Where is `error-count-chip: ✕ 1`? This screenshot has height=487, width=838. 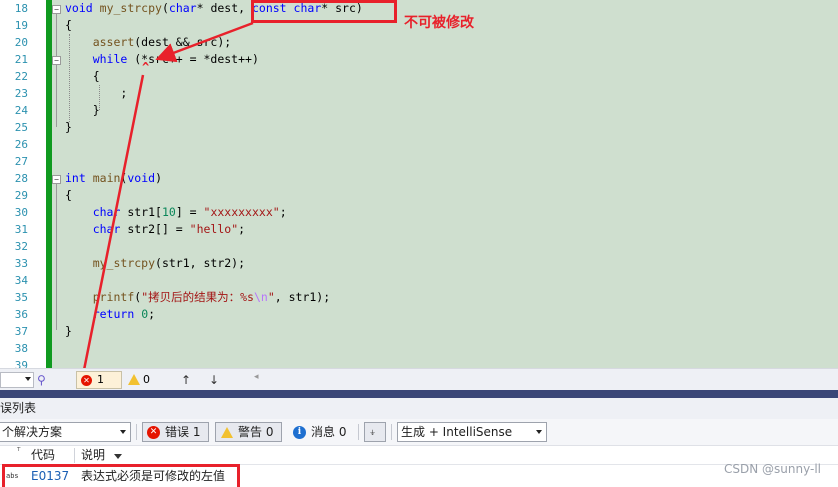
error-count-chip: ✕ 1 is located at coordinates (99, 380).